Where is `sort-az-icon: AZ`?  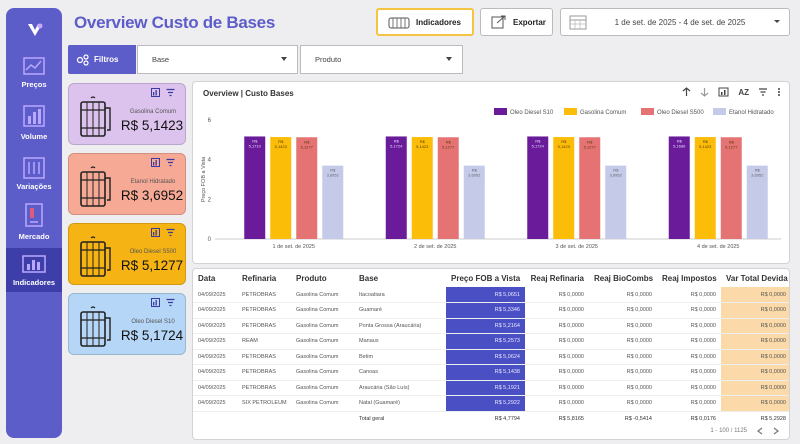
sort-az-icon: AZ is located at coordinates (743, 92).